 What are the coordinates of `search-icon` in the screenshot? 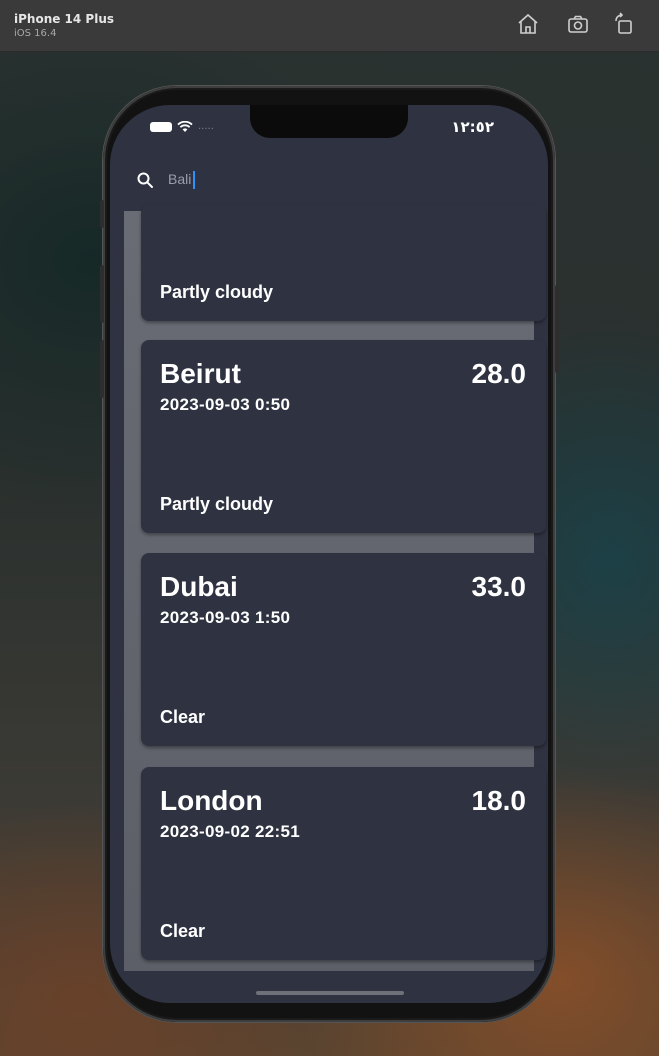 It's located at (145, 180).